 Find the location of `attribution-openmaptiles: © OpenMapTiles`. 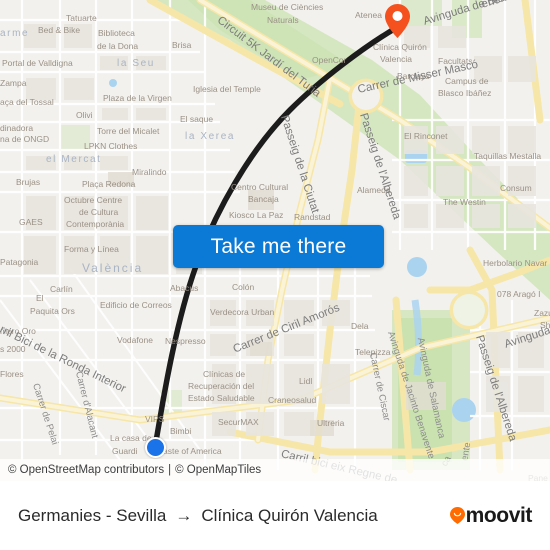

attribution-openmaptiles: © OpenMapTiles is located at coordinates (218, 470).